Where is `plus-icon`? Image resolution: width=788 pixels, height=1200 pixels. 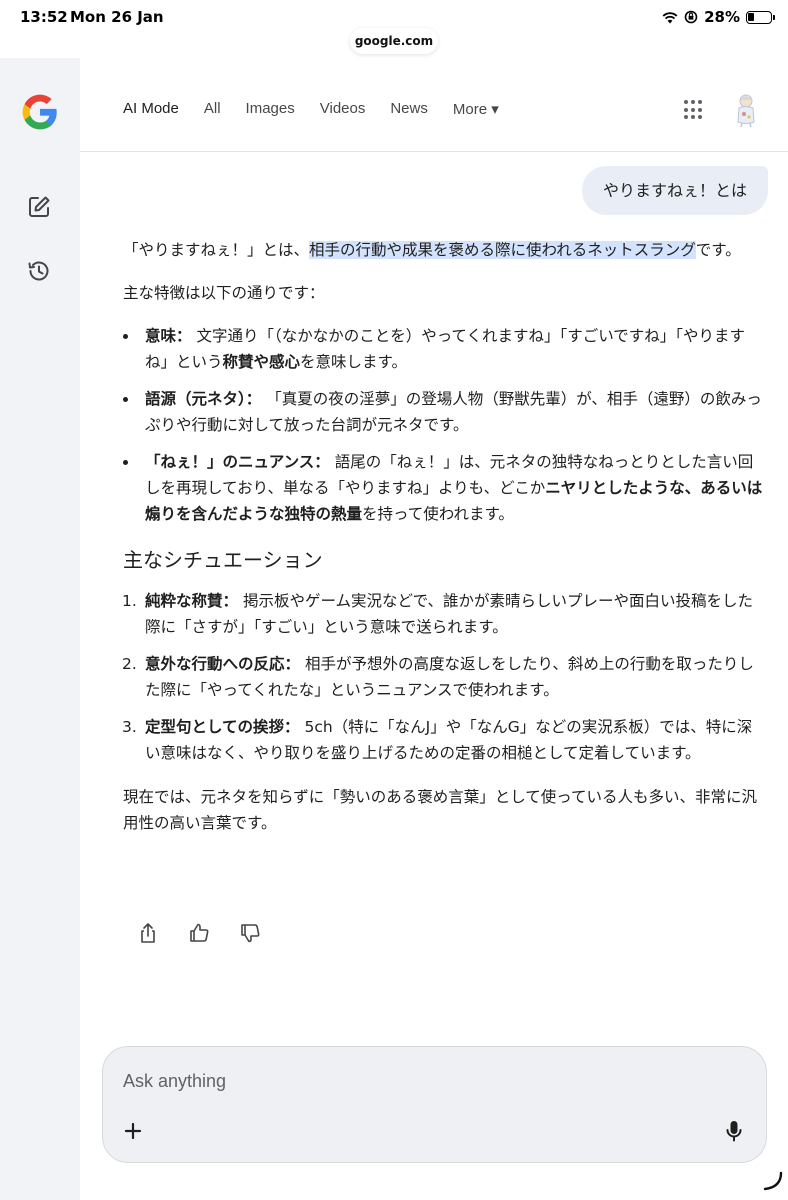 plus-icon is located at coordinates (133, 1131).